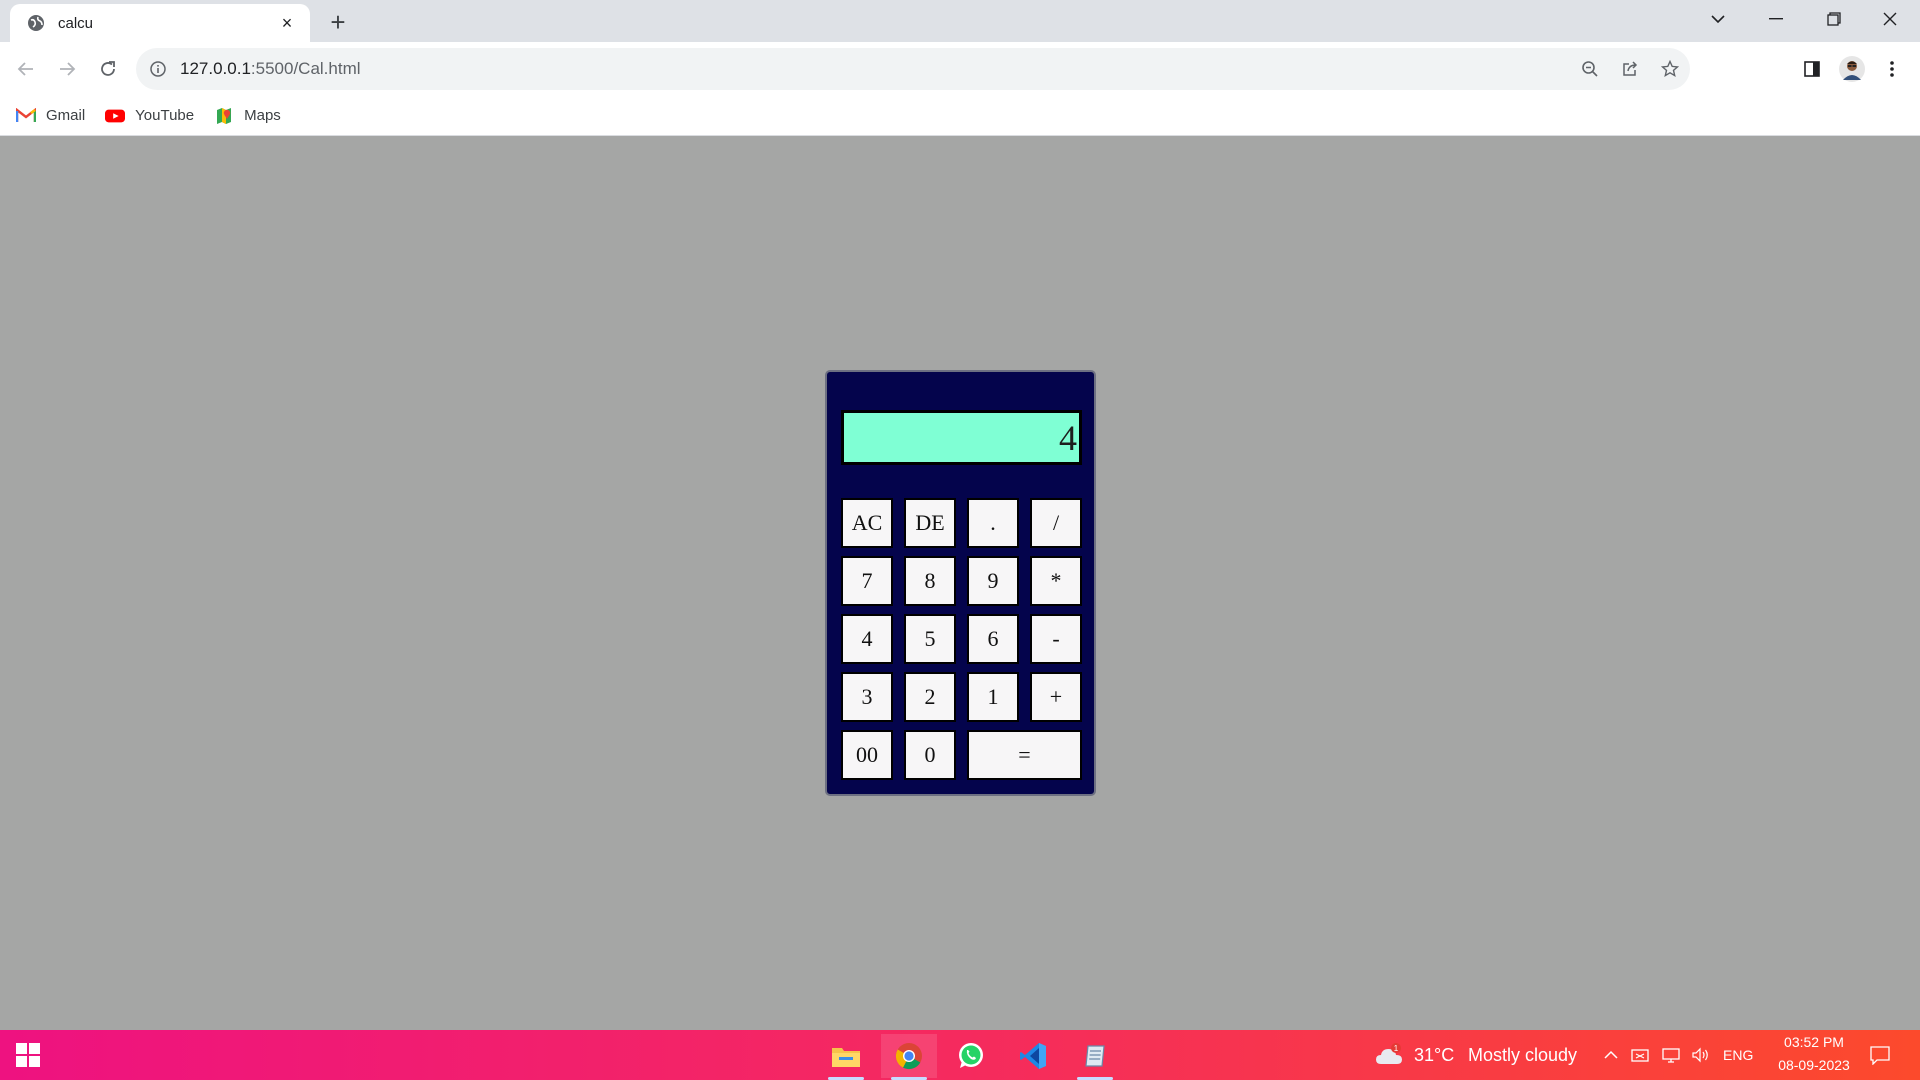 The height and width of the screenshot is (1080, 1920). I want to click on bookmarks-bar: Gmail YouTube Maps, so click(960, 116).